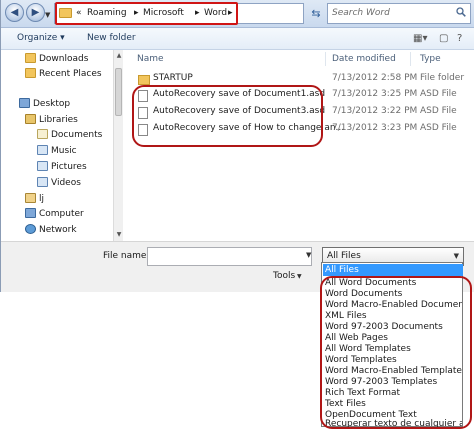 This screenshot has width=474, height=431. I want to click on nav-item-downloads: Downloads, so click(56, 59).